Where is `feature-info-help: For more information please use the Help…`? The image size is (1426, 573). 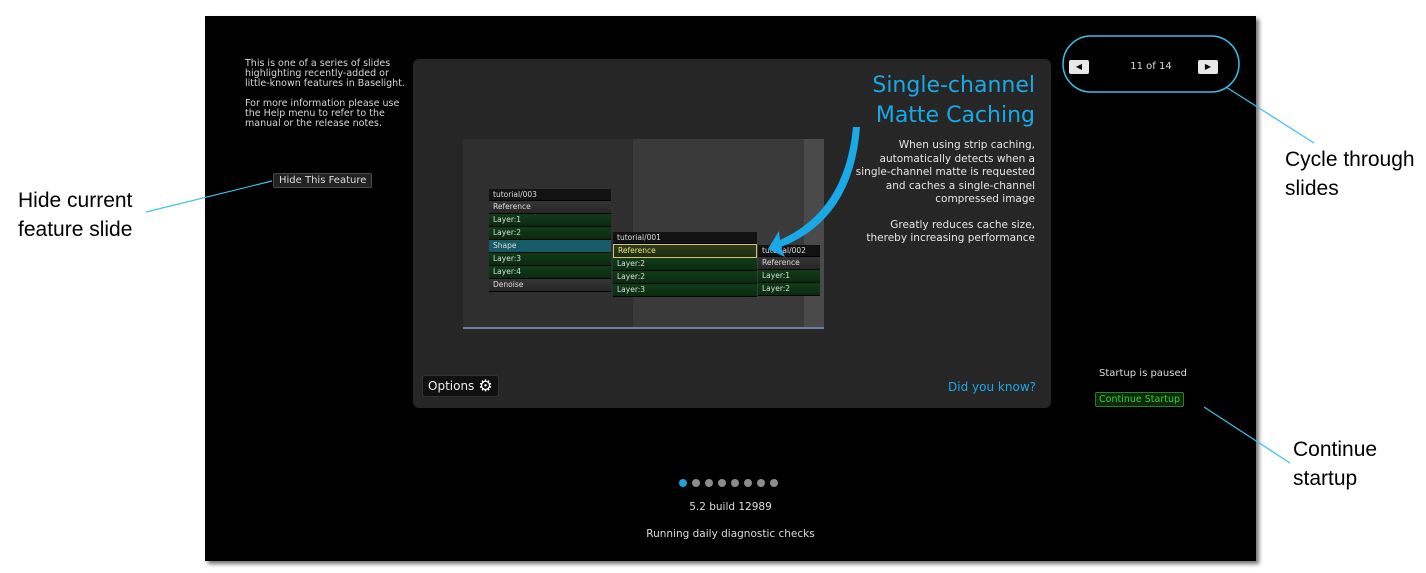
feature-info-help: For more information please use the Help… is located at coordinates (322, 113).